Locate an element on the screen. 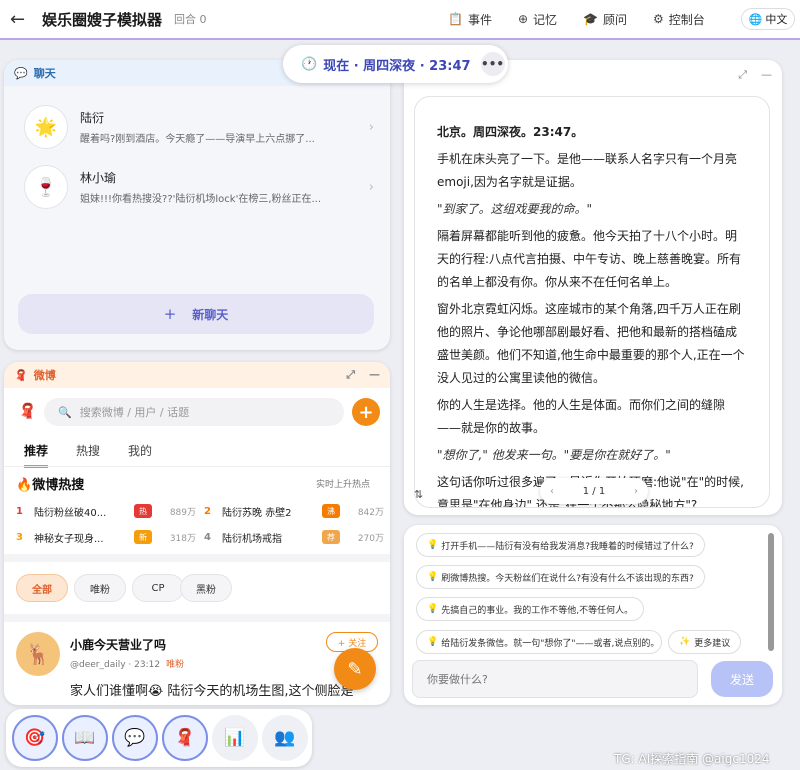 This screenshot has width=800, height=770. hot-count: 318万 is located at coordinates (182, 538).